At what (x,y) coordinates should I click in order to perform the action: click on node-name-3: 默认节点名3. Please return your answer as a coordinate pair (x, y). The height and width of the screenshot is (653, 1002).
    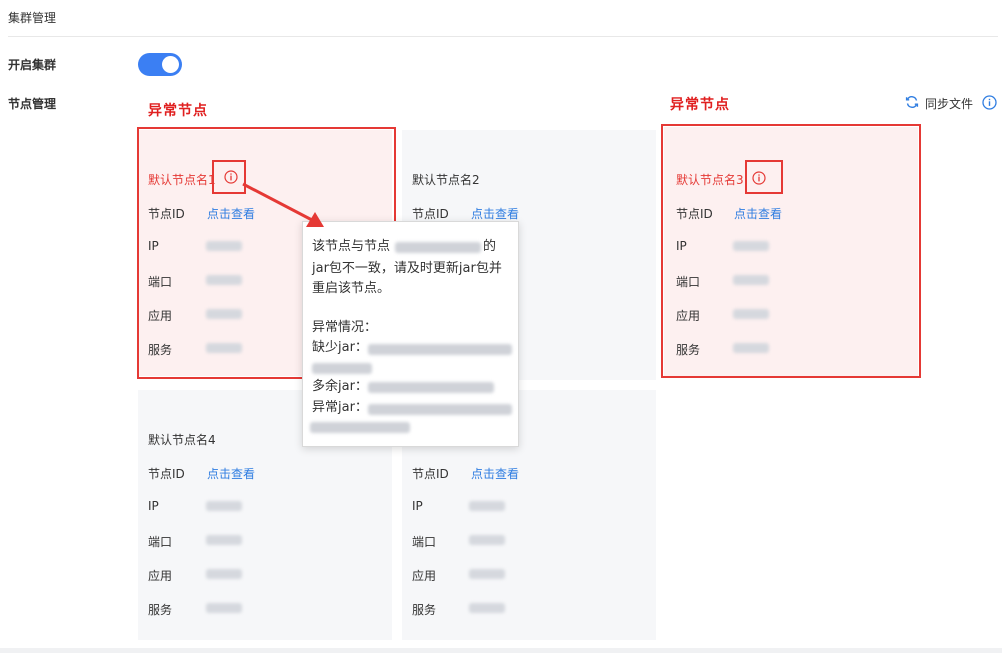
    Looking at the image, I should click on (710, 180).